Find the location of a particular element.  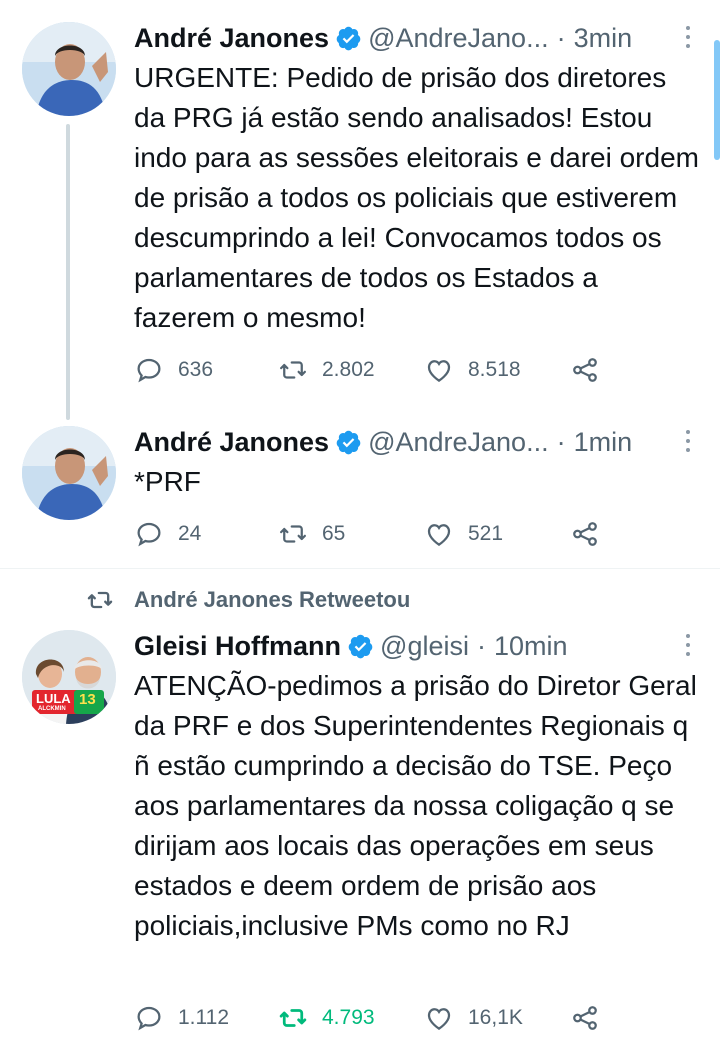

thread-connector is located at coordinates (68, 272).